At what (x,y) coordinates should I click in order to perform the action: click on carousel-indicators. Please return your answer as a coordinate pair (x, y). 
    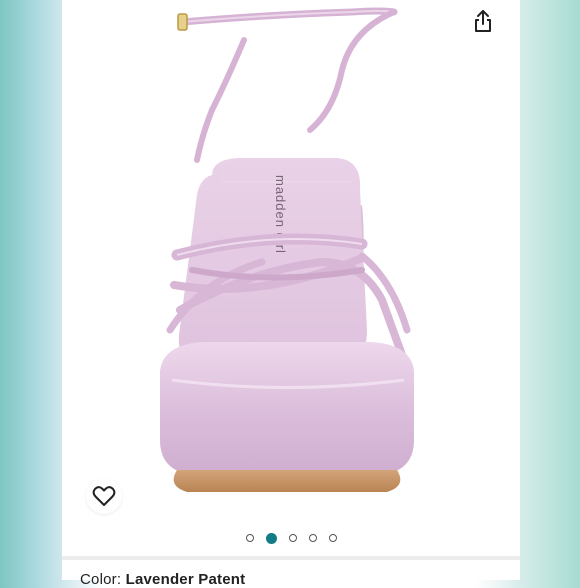
    Looking at the image, I should click on (291, 538).